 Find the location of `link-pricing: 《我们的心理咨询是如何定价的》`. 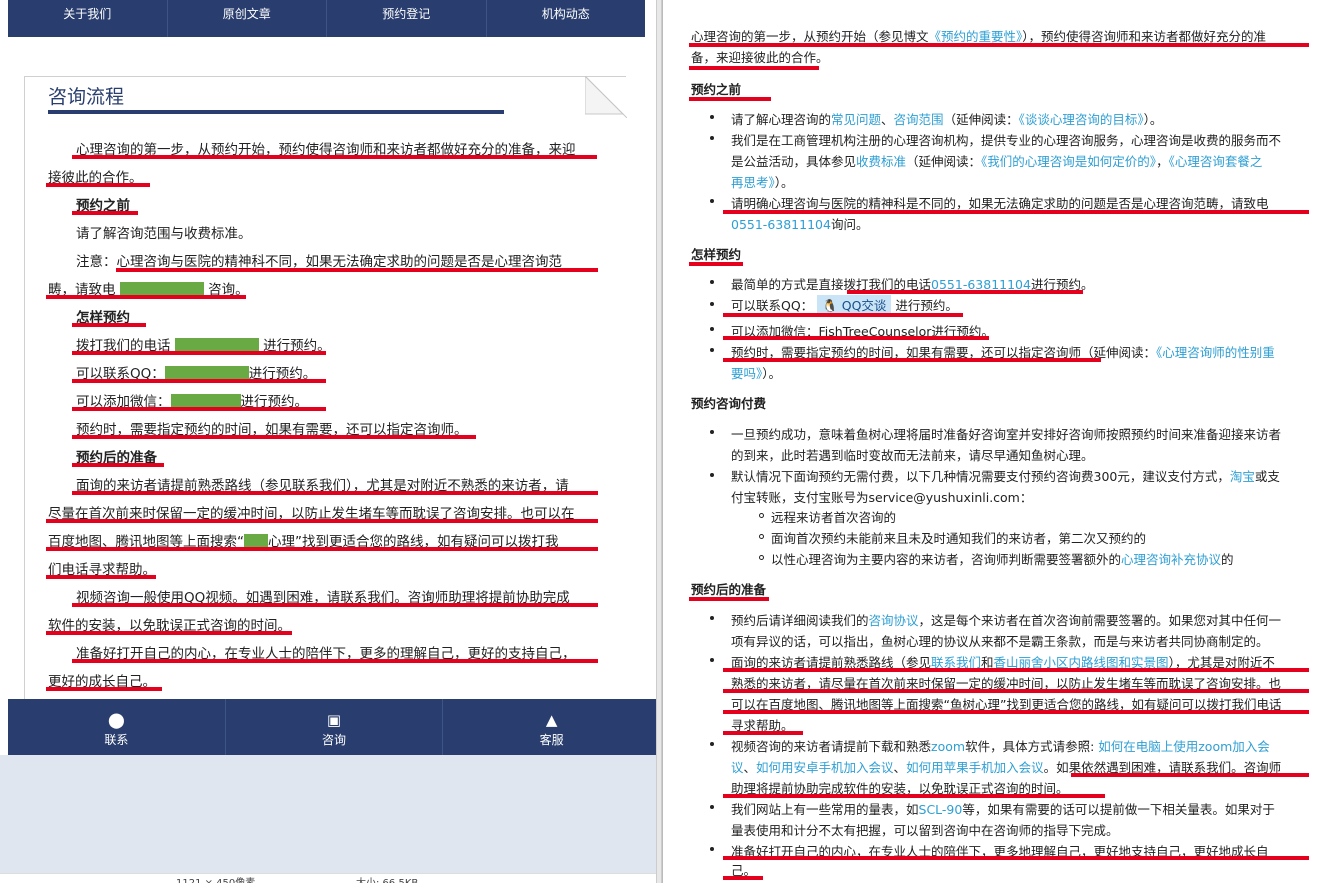

link-pricing: 《我们的心理咨询是如何定价的》 is located at coordinates (1068, 161).